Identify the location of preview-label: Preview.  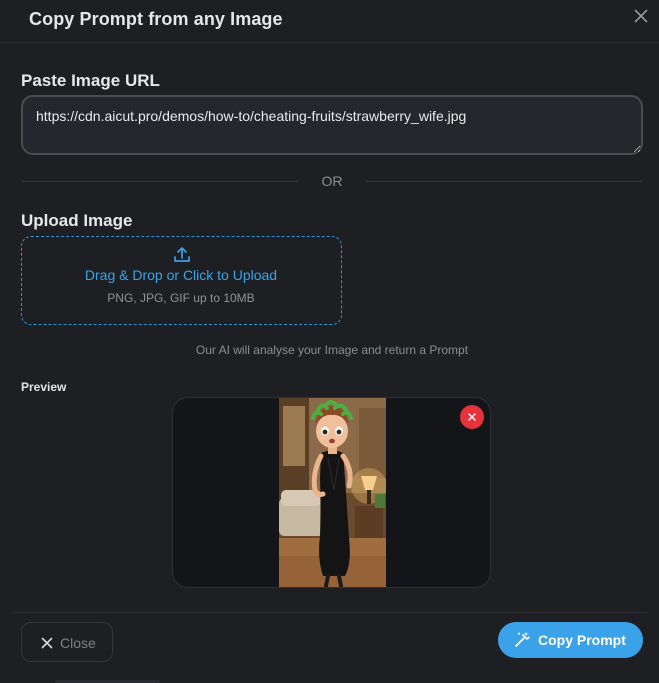
(44, 387).